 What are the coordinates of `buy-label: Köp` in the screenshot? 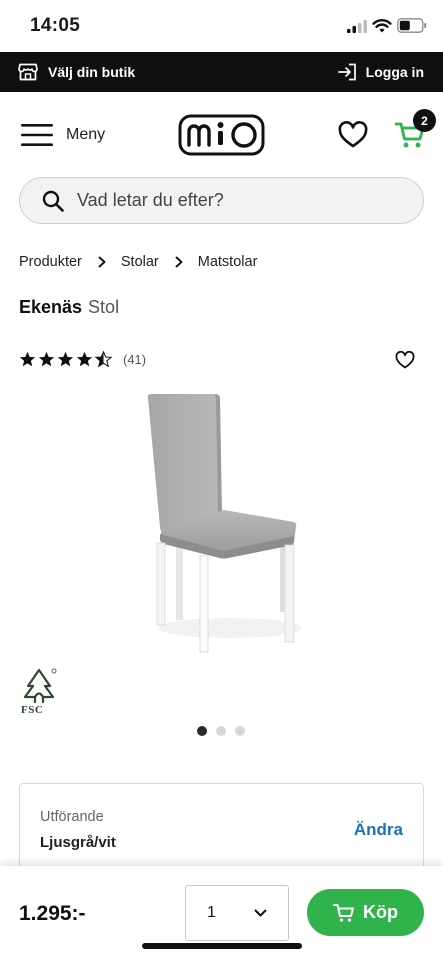 It's located at (380, 912).